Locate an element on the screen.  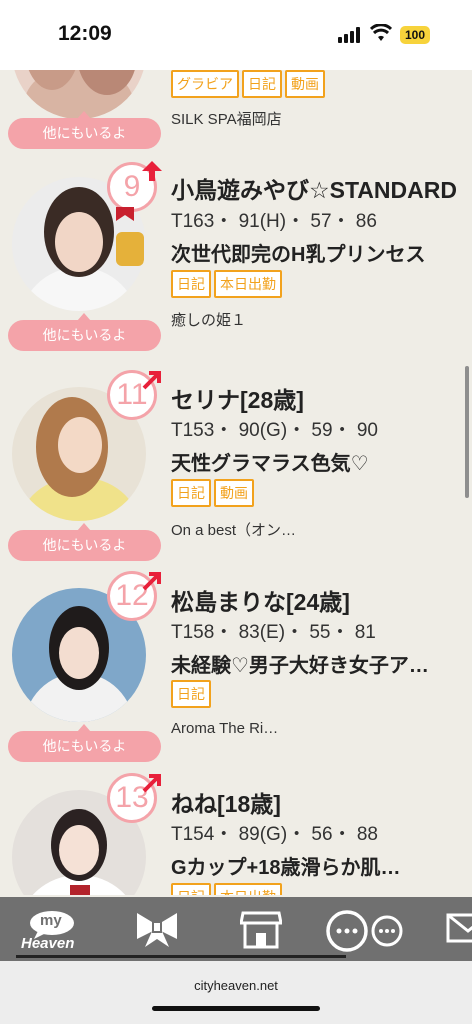
cast-name: セリナ[28歳] is located at coordinates (316, 398).